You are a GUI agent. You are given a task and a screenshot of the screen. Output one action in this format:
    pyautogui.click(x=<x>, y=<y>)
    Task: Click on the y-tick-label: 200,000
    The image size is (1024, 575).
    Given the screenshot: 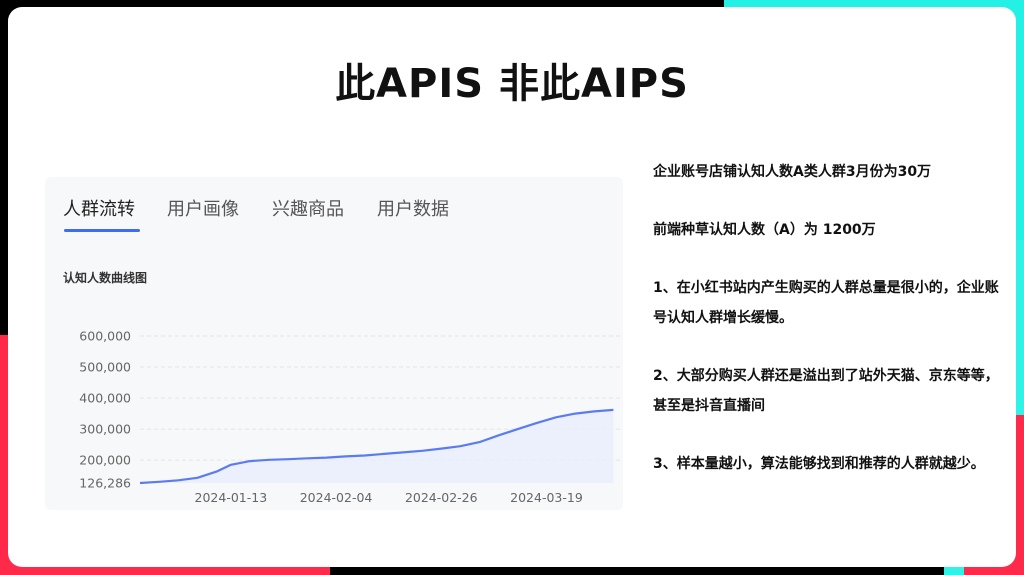 What is the action you would take?
    pyautogui.click(x=105, y=460)
    